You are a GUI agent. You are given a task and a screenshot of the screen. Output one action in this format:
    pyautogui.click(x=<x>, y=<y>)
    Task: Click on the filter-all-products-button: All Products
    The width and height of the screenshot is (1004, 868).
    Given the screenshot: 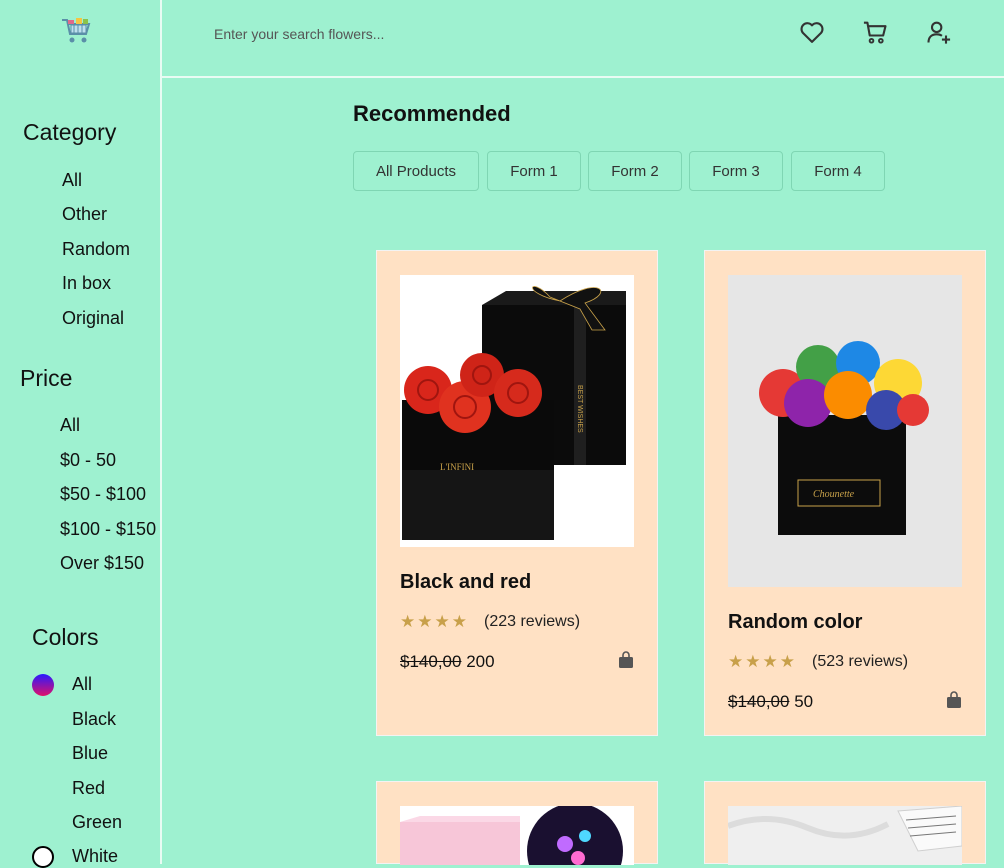 What is the action you would take?
    pyautogui.click(x=416, y=171)
    